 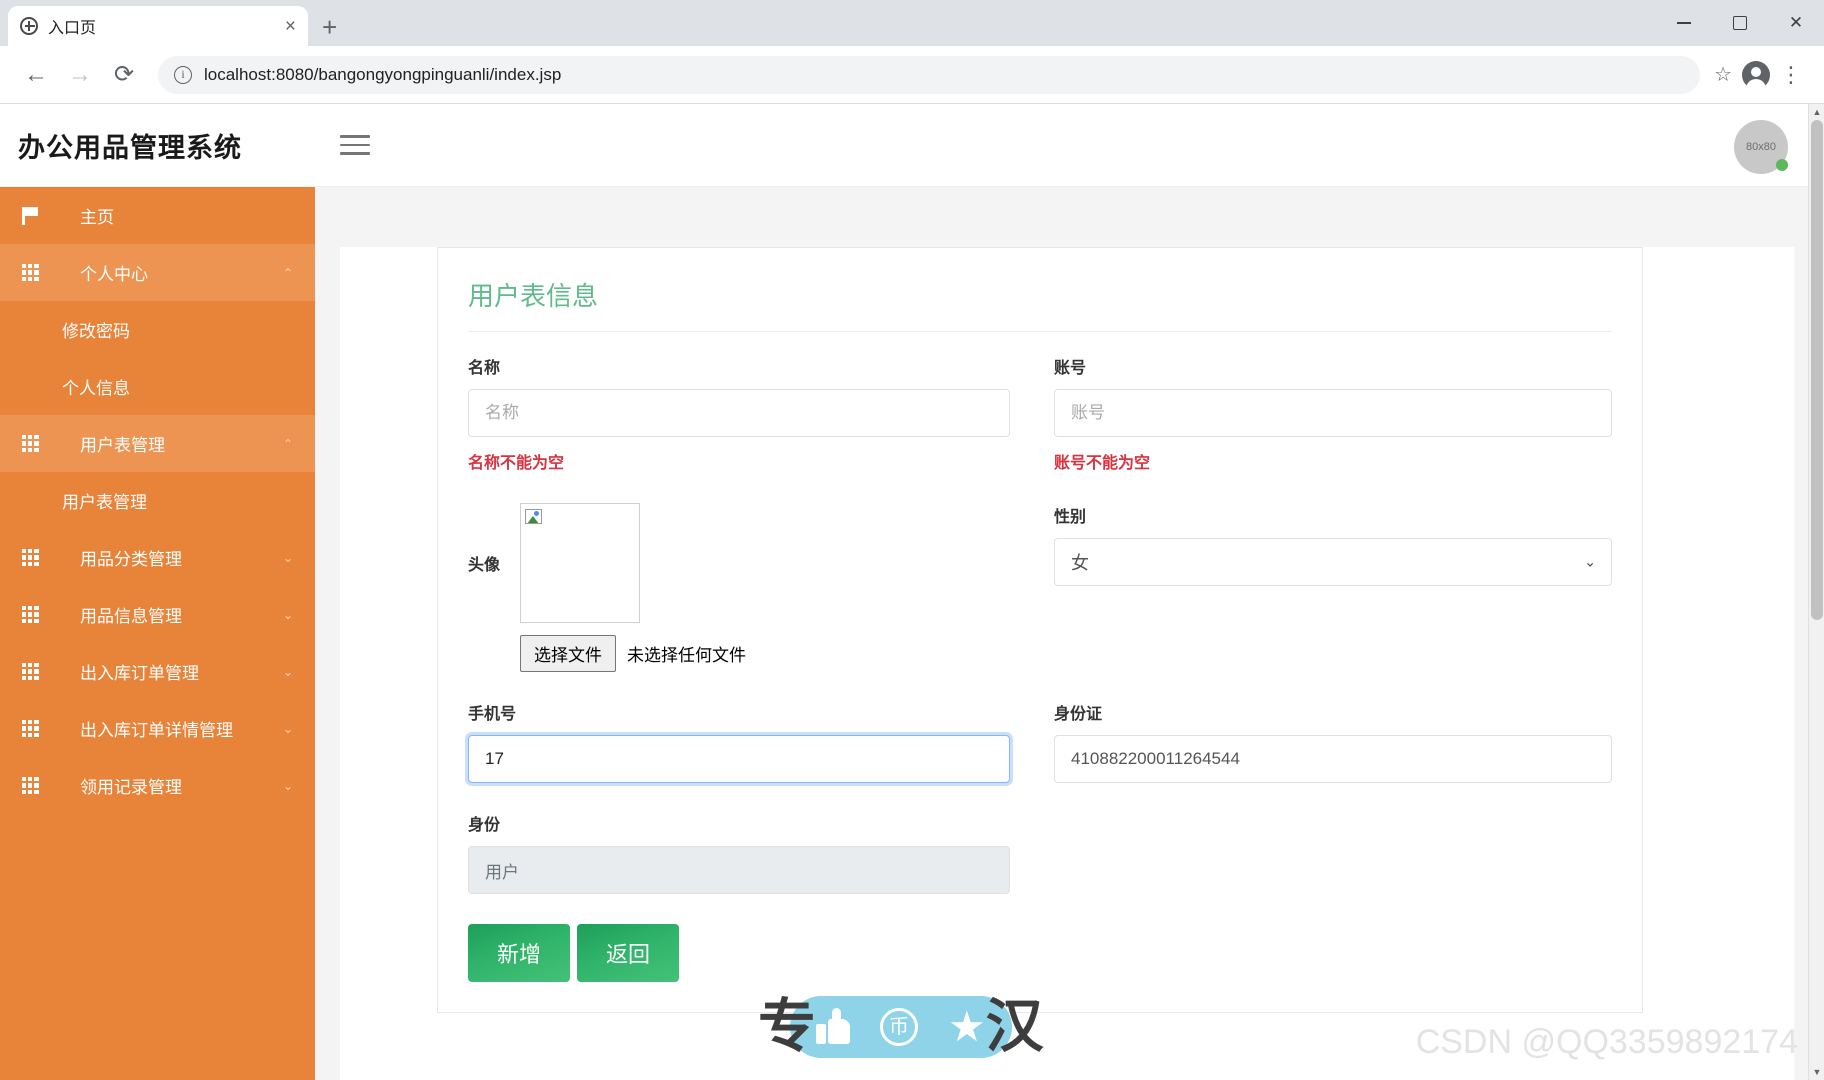 I want to click on avatar-upload-box: 头像, so click(x=739, y=563).